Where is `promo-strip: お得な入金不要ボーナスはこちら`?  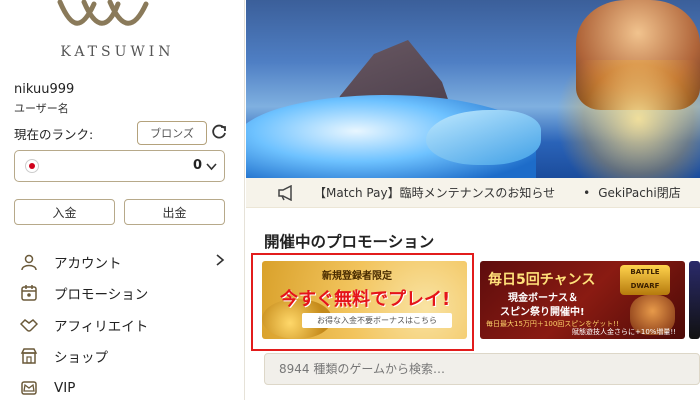
promo-strip: お得な入金不要ボーナスはこちら is located at coordinates (377, 320).